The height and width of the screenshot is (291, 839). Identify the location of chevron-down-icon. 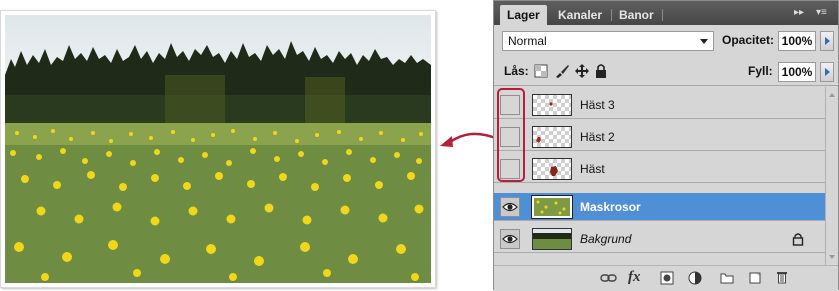
(704, 41).